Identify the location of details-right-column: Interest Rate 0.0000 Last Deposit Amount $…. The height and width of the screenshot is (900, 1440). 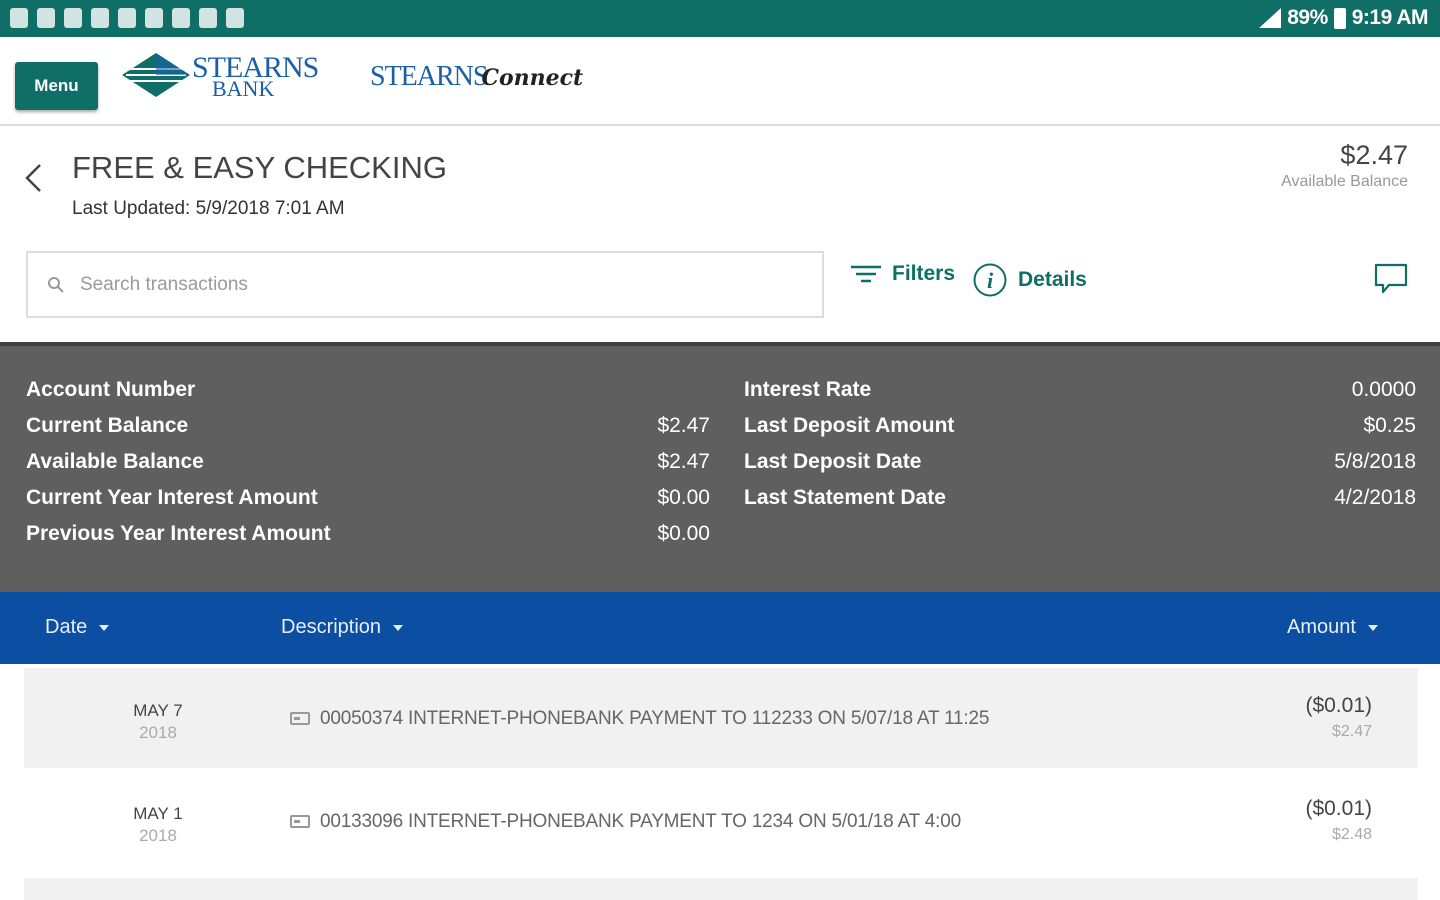
(1080, 450).